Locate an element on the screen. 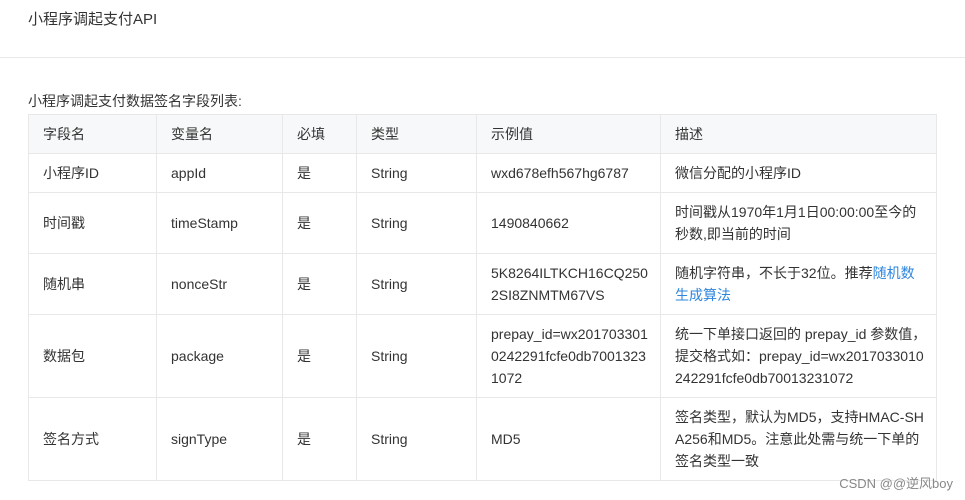 The image size is (965, 500). header-required: 必填 is located at coordinates (319, 134).